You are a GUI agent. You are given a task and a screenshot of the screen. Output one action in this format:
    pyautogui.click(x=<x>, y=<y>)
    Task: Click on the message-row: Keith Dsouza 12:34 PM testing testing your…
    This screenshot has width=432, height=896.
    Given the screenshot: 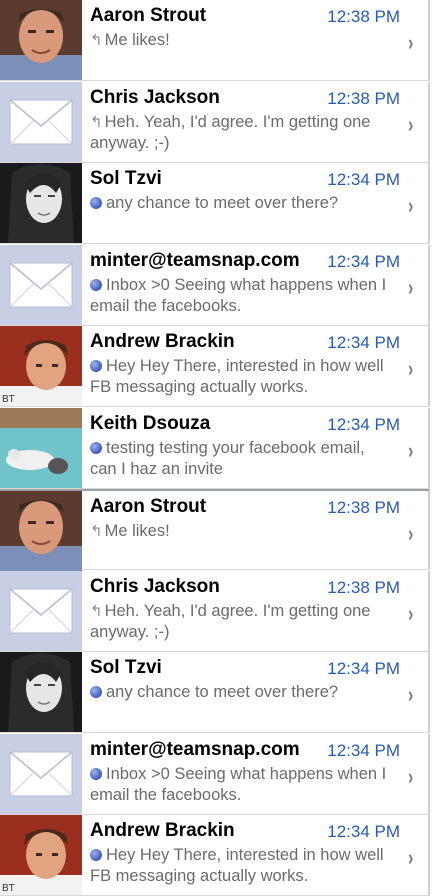 What is the action you would take?
    pyautogui.click(x=215, y=448)
    